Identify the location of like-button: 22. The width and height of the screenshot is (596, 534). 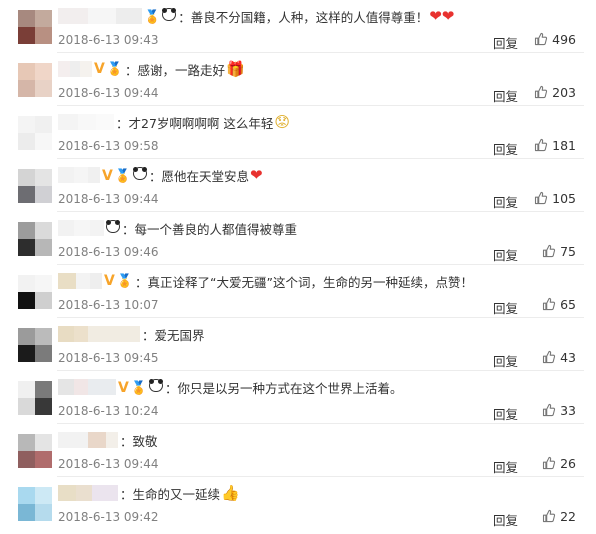
(548, 516).